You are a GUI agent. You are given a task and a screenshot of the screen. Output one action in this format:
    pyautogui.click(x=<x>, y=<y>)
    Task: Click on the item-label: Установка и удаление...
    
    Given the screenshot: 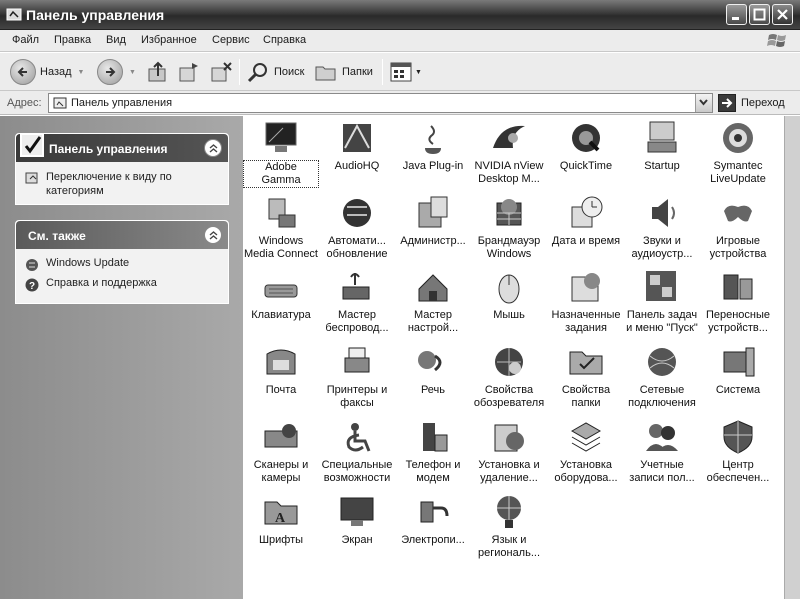 What is the action you would take?
    pyautogui.click(x=509, y=471)
    